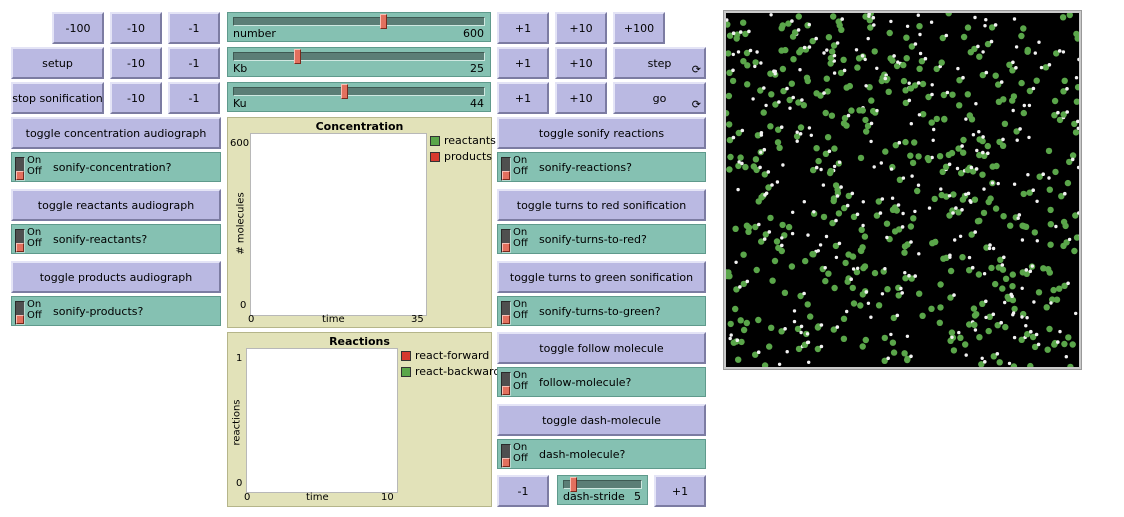  I want to click on toggle-products-audiograph-button: toggle products audiograph, so click(116, 277).